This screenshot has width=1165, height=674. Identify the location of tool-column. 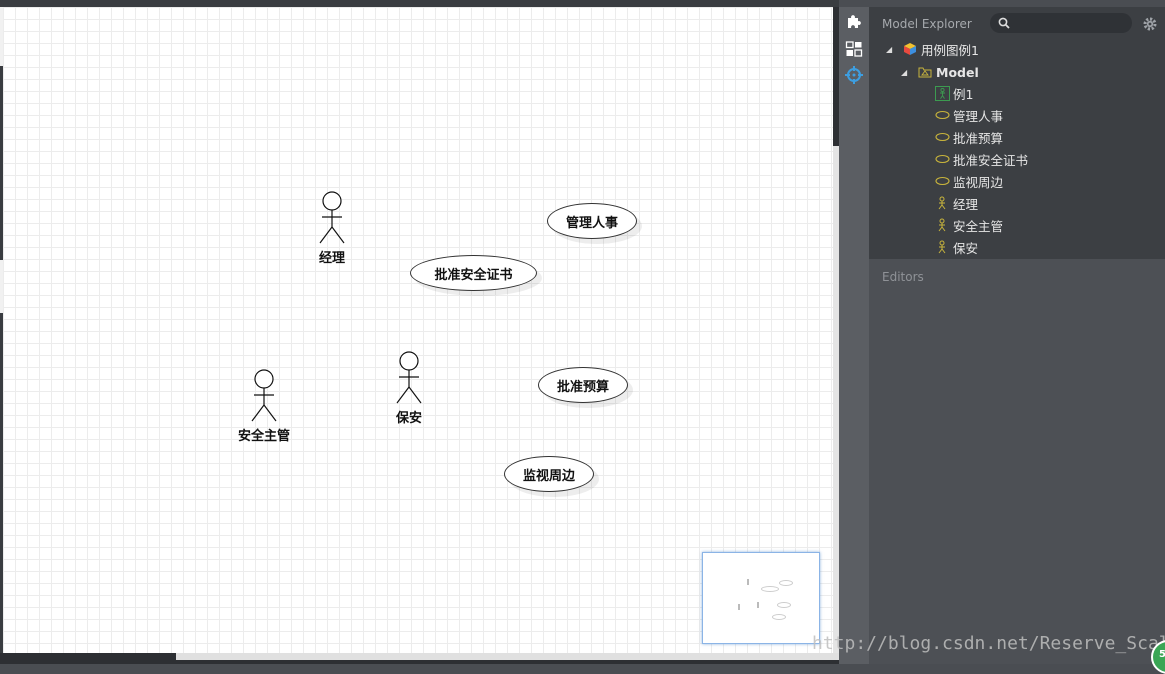
(854, 335).